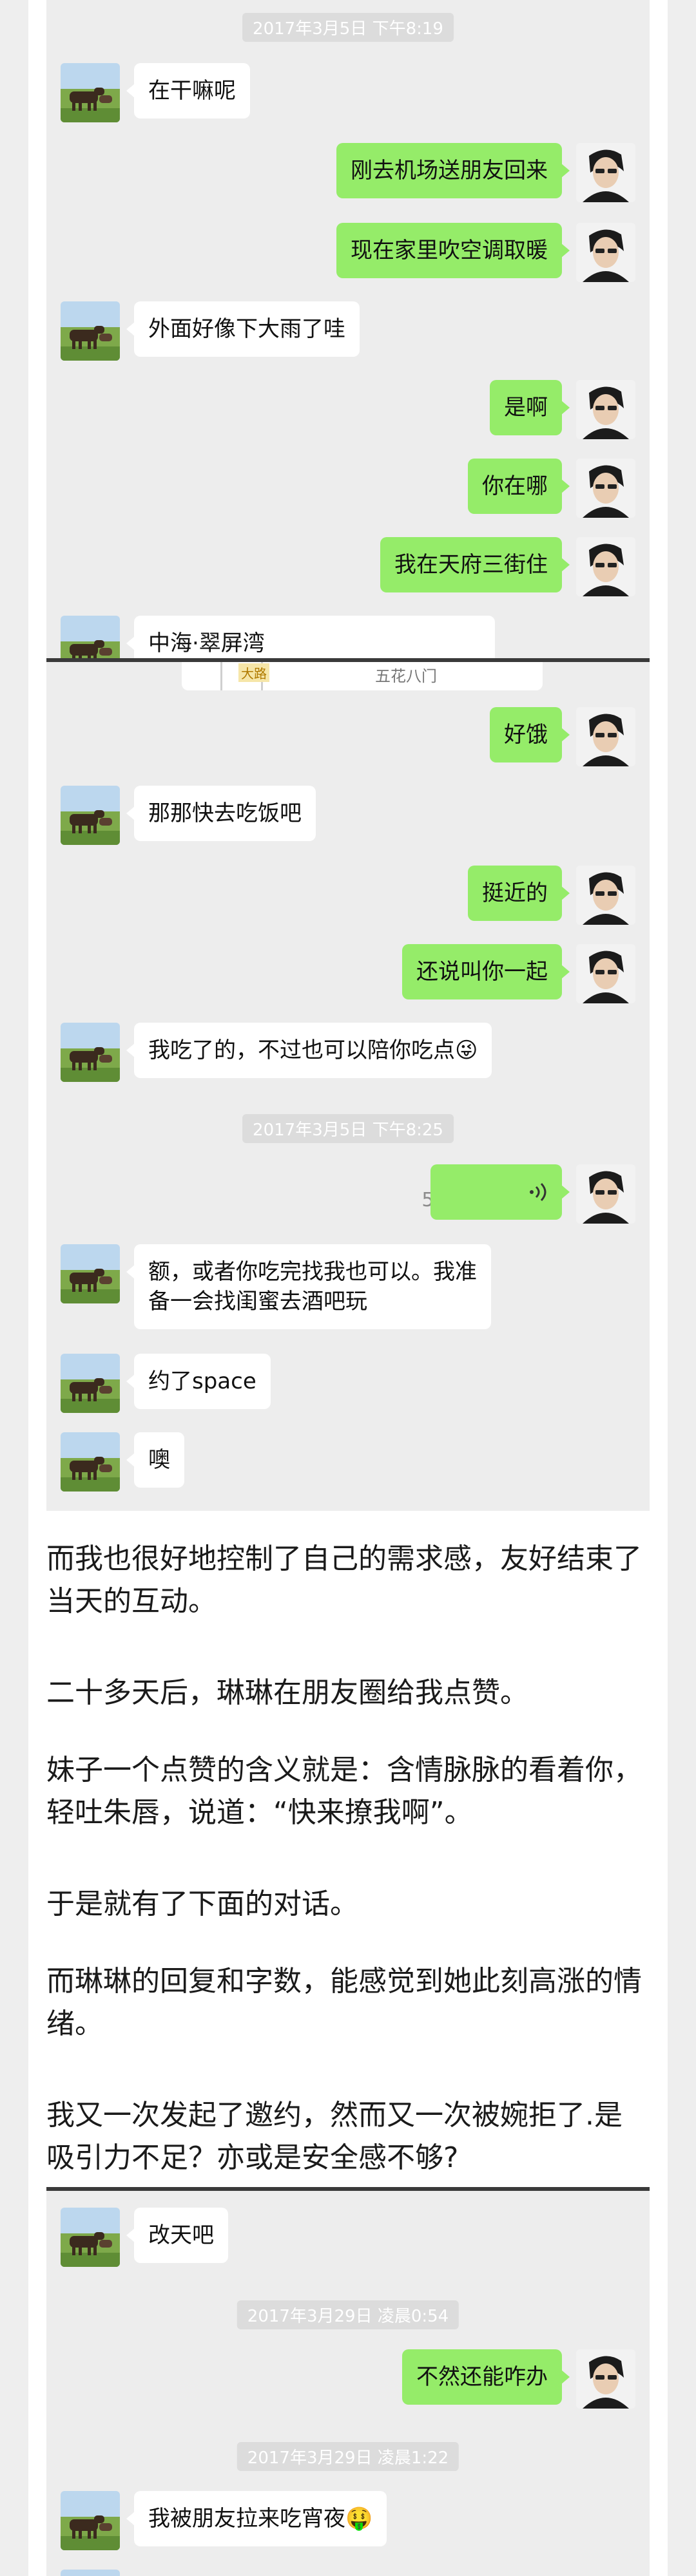 This screenshot has width=696, height=2576. I want to click on outgoing-message: 不然还能咋办, so click(486, 2377).